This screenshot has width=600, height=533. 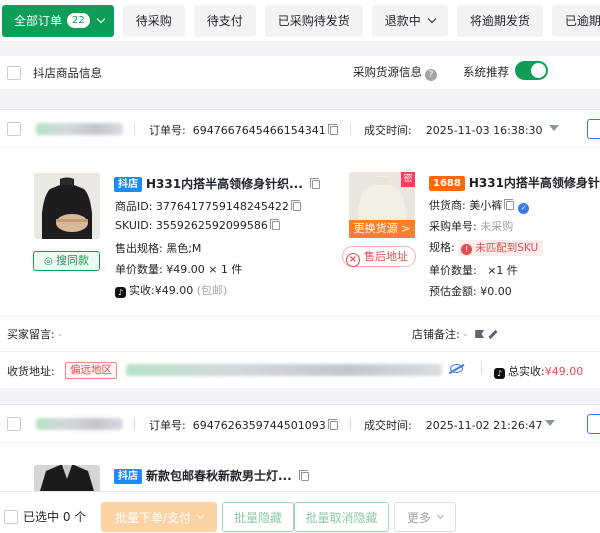 What do you see at coordinates (91, 370) in the screenshot?
I see `remote-area-tag: 偏远地区` at bounding box center [91, 370].